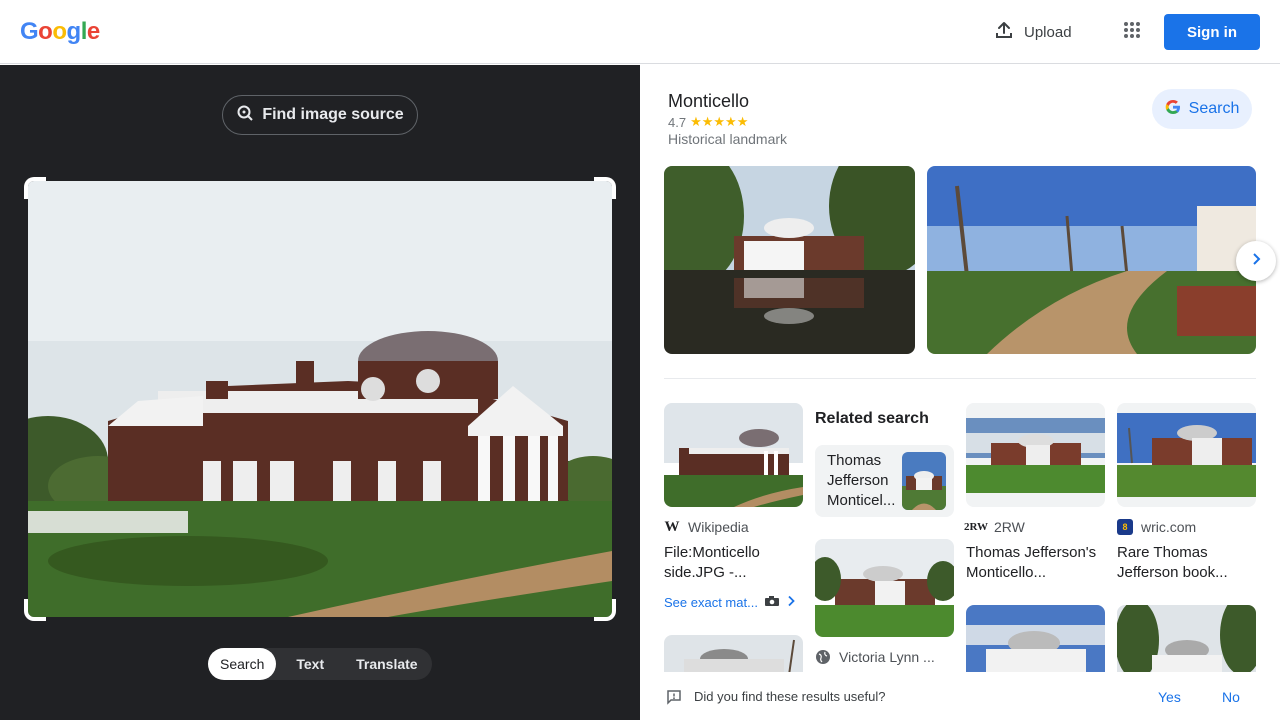 Image resolution: width=1280 pixels, height=720 pixels. What do you see at coordinates (719, 121) in the screenshot?
I see `rating-stars: ★★★★★` at bounding box center [719, 121].